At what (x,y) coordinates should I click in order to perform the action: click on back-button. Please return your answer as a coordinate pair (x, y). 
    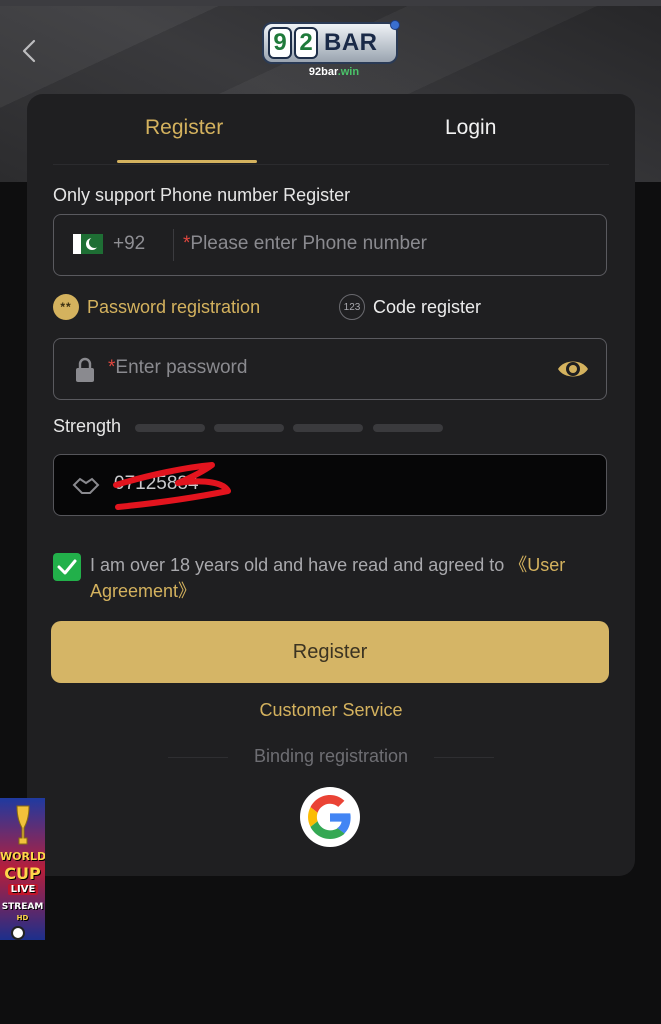
    Looking at the image, I should click on (29, 51).